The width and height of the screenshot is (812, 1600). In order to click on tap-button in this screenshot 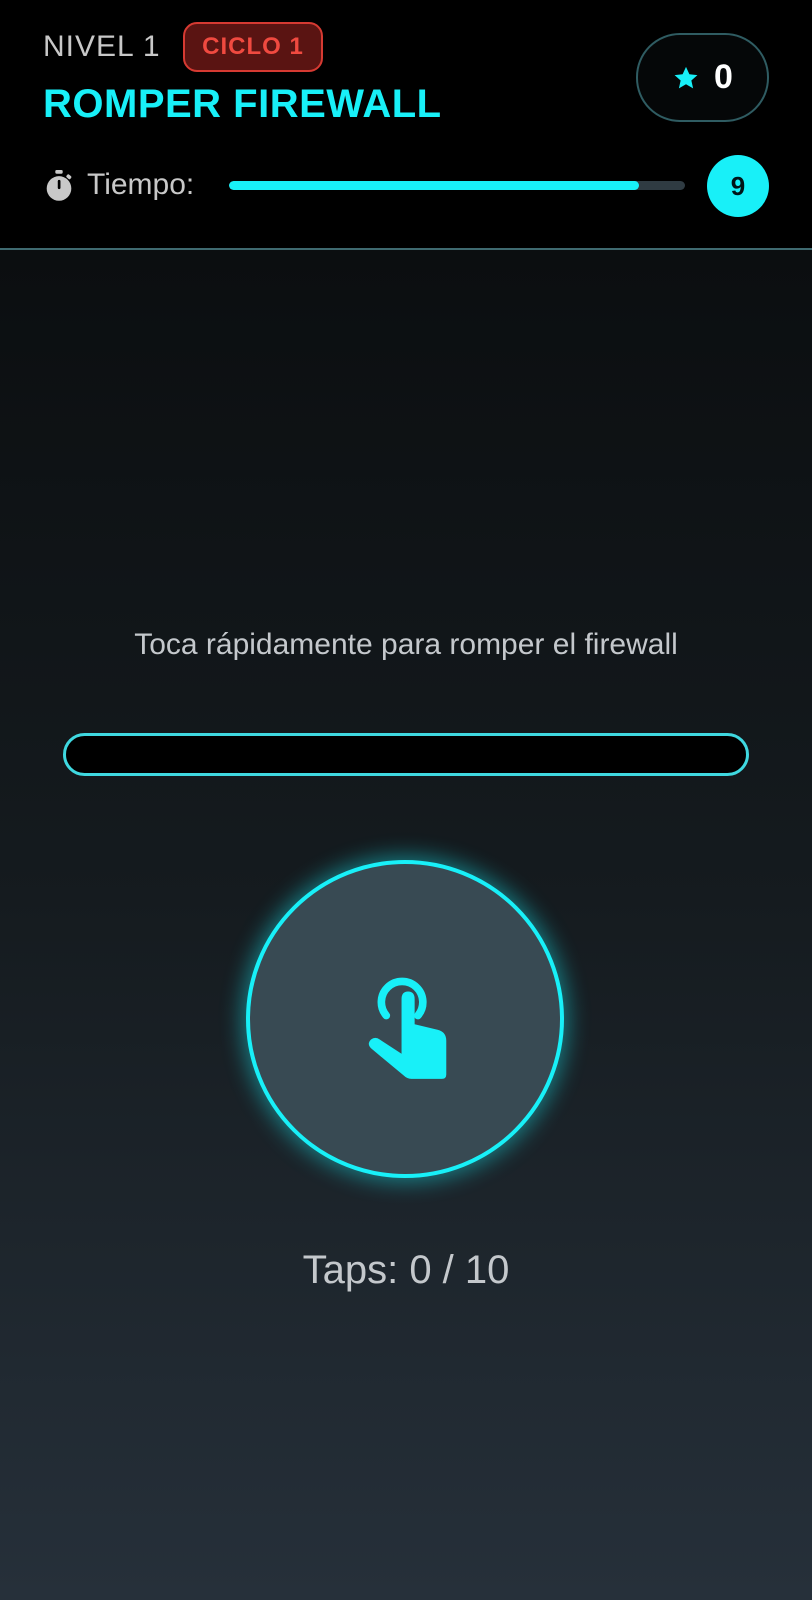, I will do `click(405, 1019)`.